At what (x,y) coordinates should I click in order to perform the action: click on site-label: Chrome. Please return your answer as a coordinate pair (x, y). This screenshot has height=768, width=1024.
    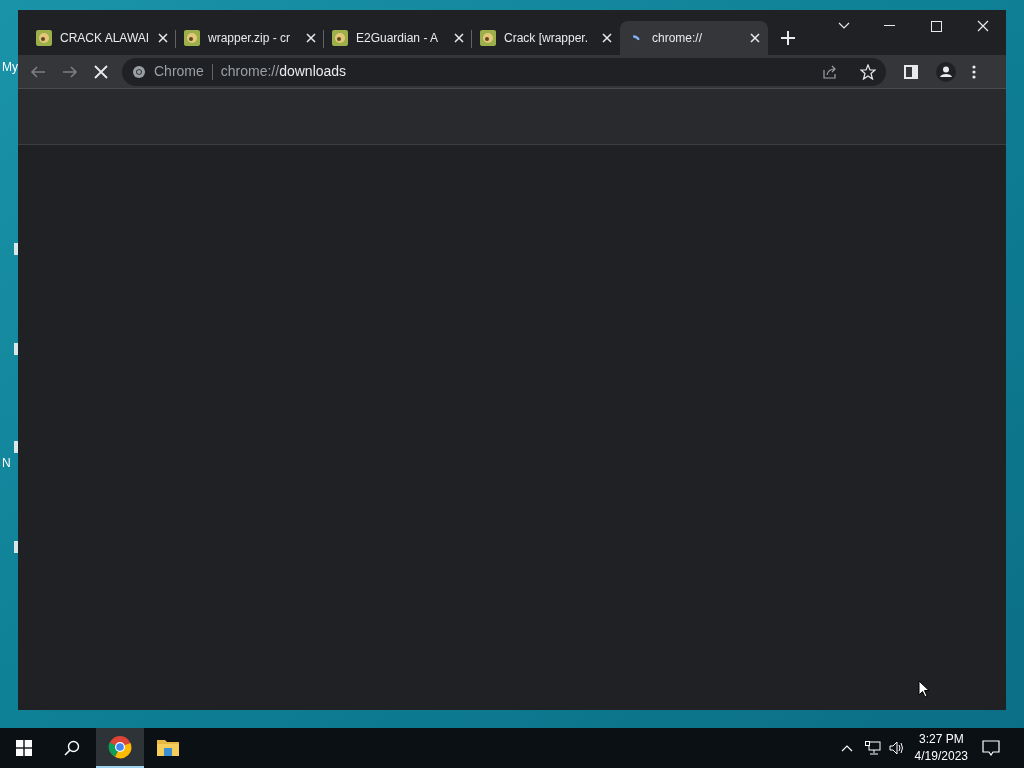
    Looking at the image, I should click on (179, 71).